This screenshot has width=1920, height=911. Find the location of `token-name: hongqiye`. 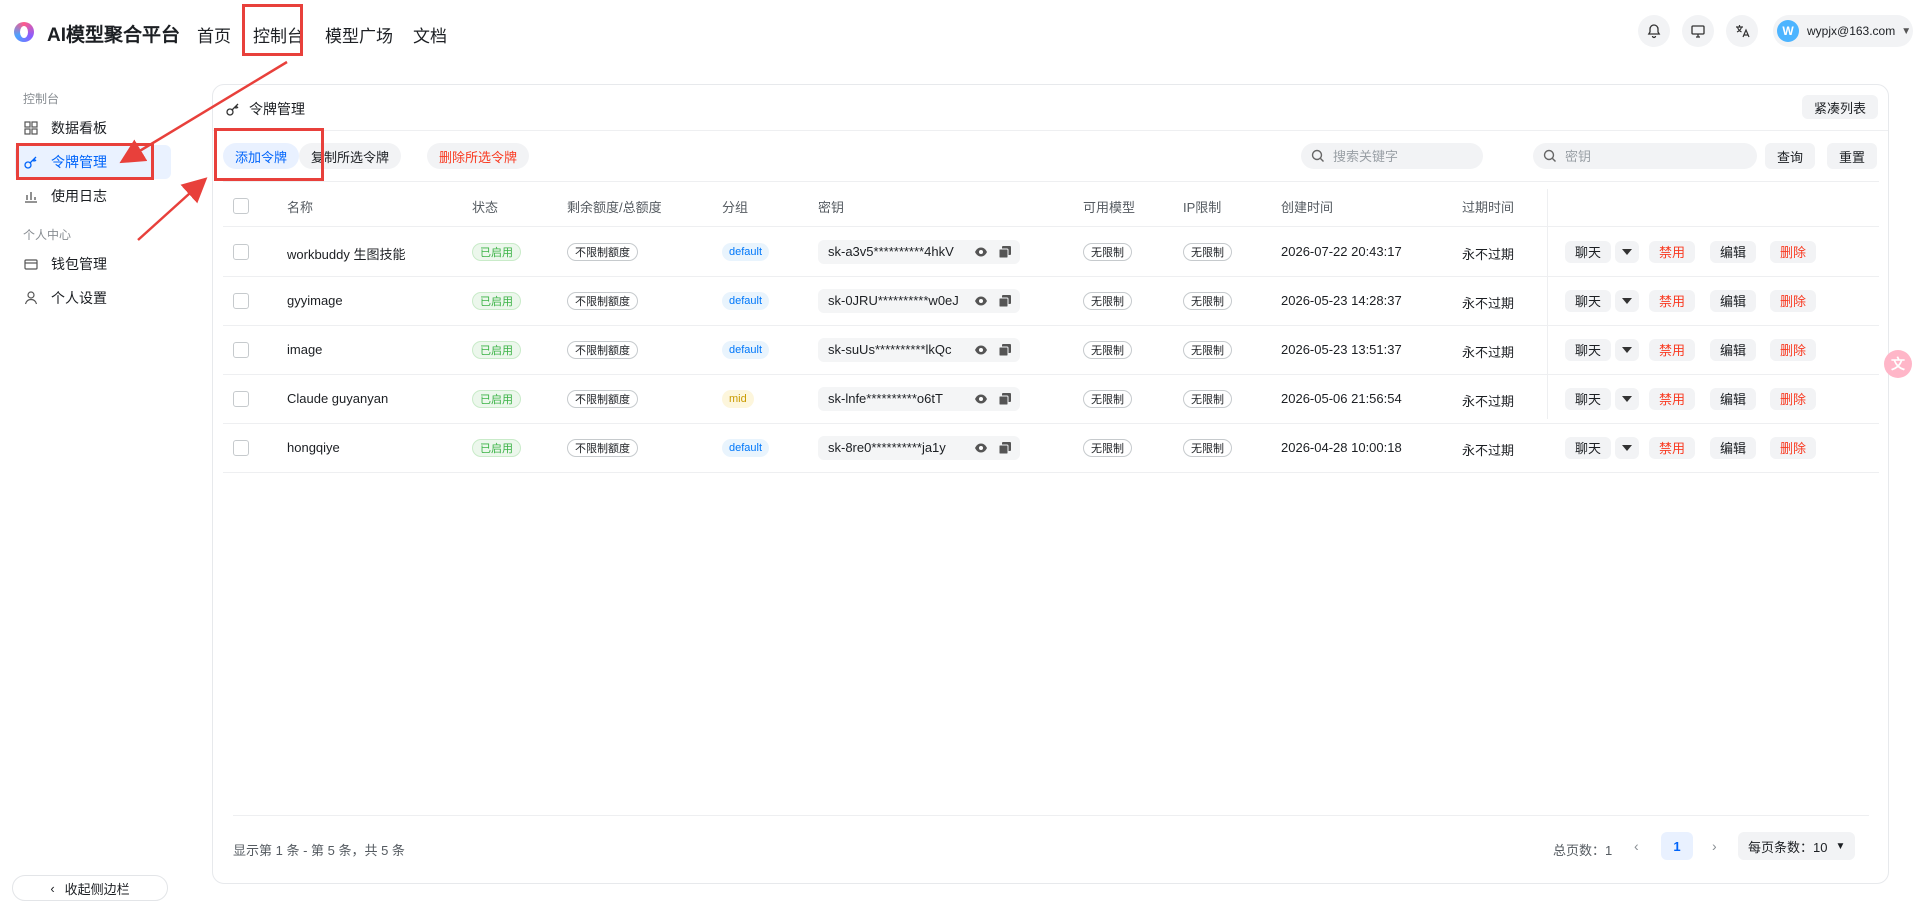

token-name: hongqiye is located at coordinates (313, 447).